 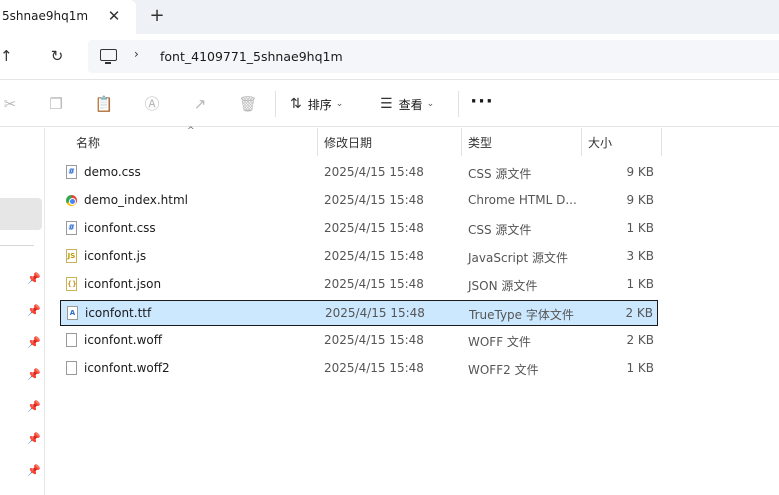 What do you see at coordinates (200, 104) in the screenshot?
I see `share-icon: ↗` at bounding box center [200, 104].